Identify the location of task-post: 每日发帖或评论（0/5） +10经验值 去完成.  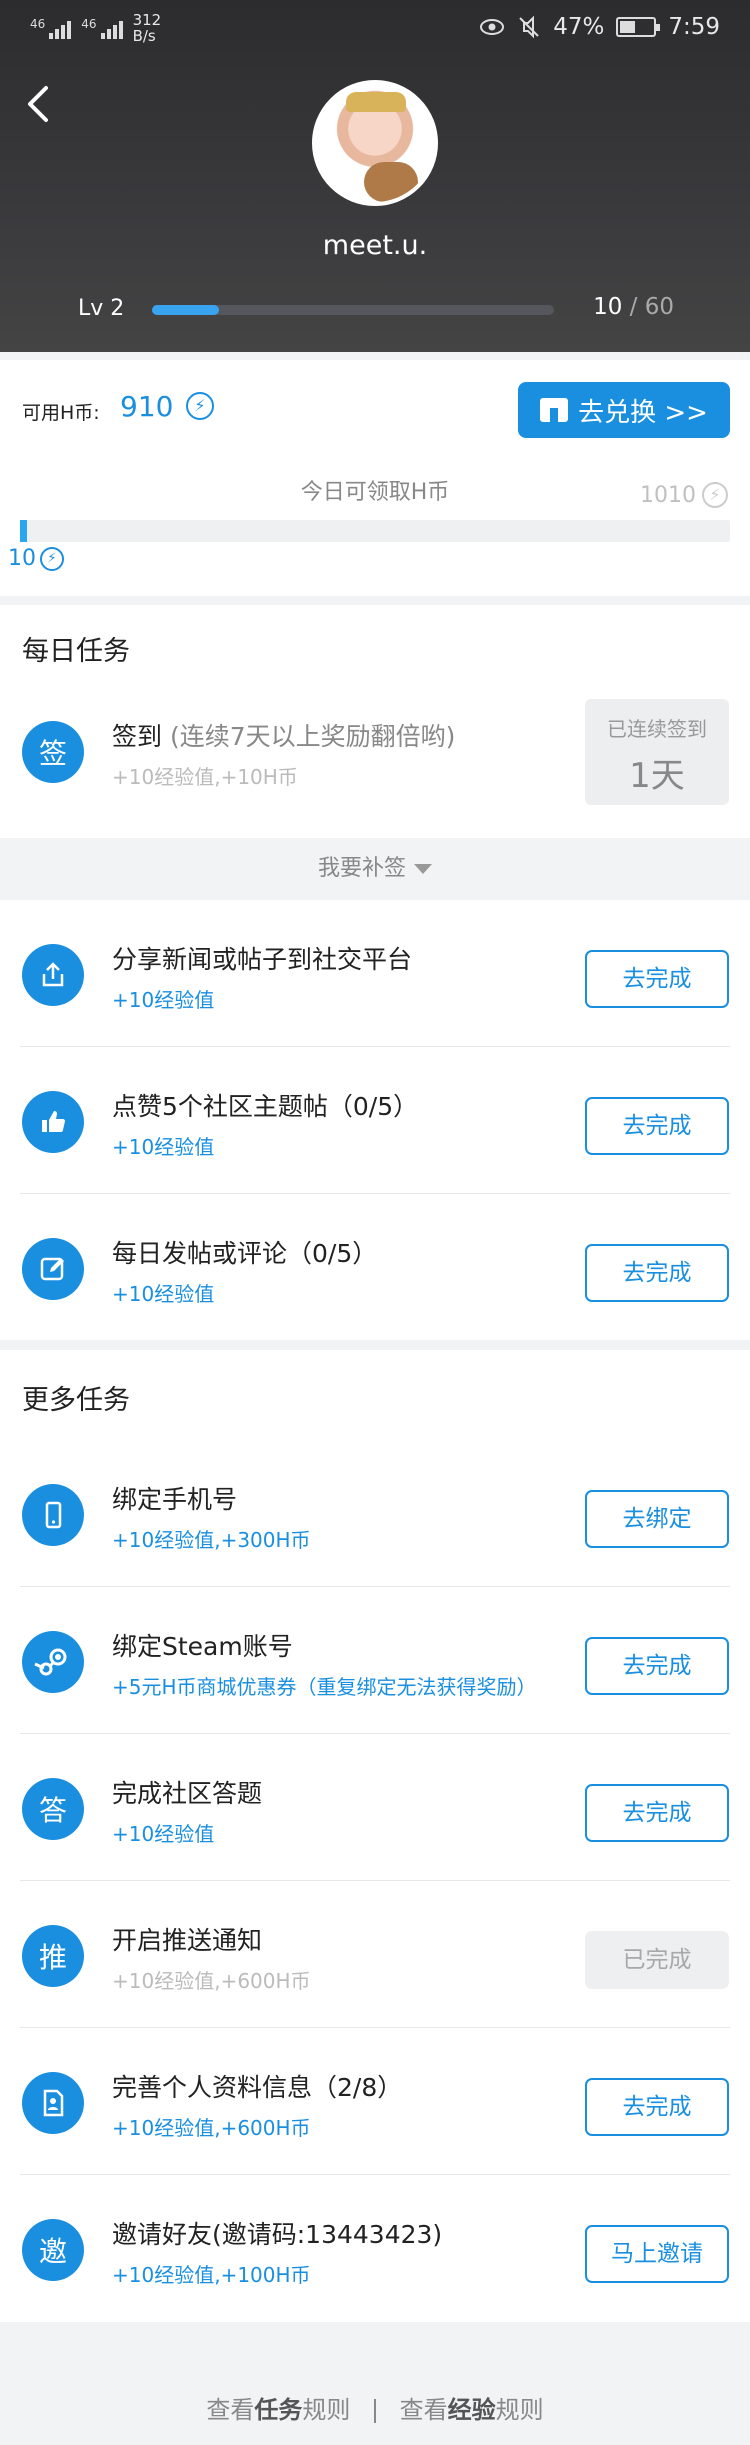
(375, 1267).